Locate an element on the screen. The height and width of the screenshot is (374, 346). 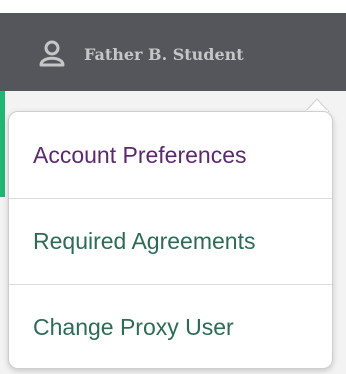
user-icon is located at coordinates (52, 53).